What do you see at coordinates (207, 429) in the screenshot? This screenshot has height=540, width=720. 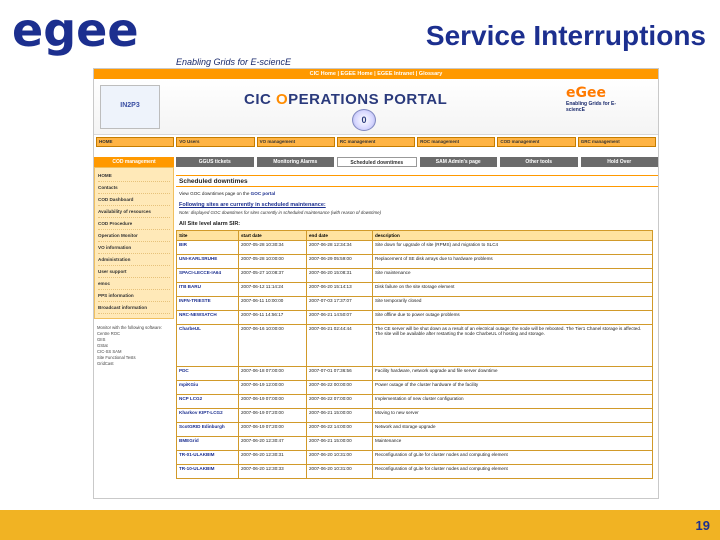 I see `cell-site: ScotGRID Edinburgh` at bounding box center [207, 429].